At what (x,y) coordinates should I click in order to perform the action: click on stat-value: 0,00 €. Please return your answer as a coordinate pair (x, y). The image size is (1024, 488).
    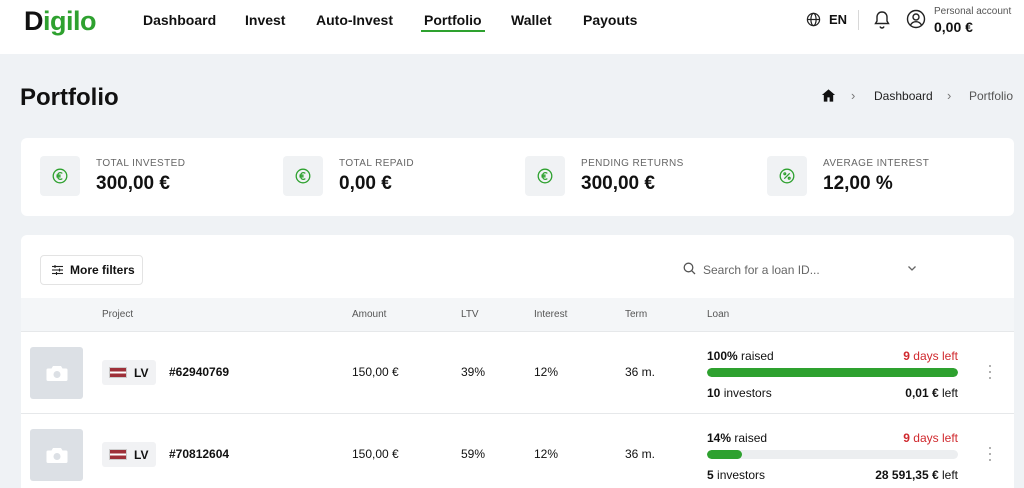
    Looking at the image, I should click on (365, 183).